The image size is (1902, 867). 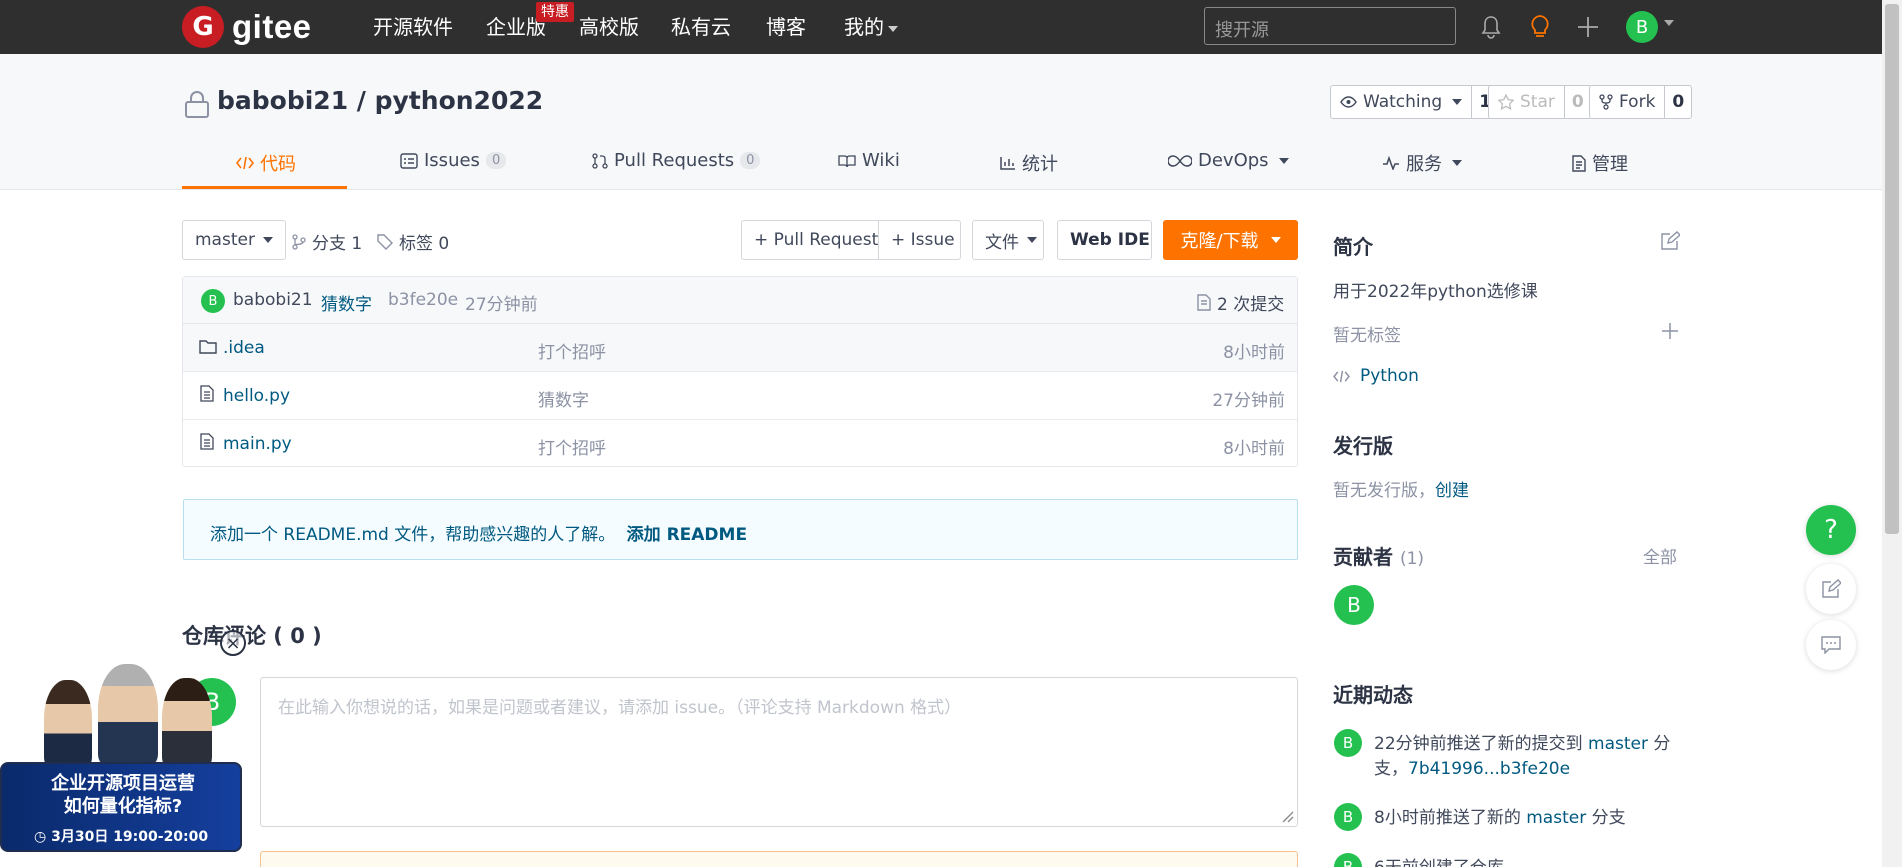 I want to click on file-commit-message: 猜数字, so click(x=563, y=398).